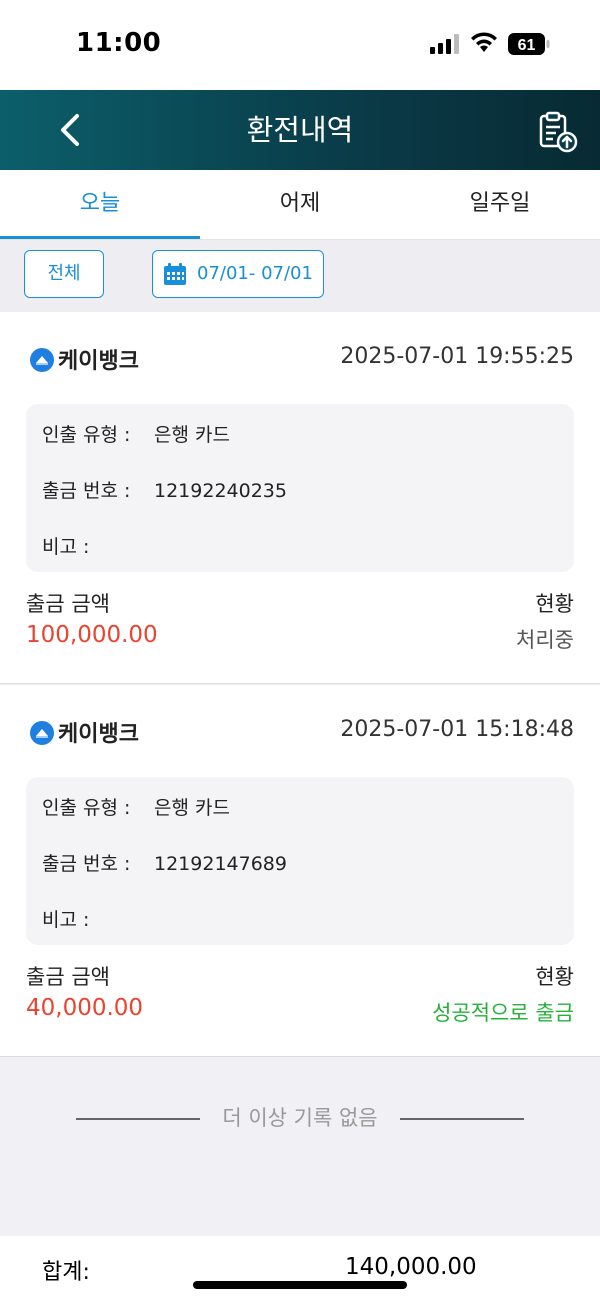  What do you see at coordinates (175, 274) in the screenshot?
I see `calendar-icon` at bounding box center [175, 274].